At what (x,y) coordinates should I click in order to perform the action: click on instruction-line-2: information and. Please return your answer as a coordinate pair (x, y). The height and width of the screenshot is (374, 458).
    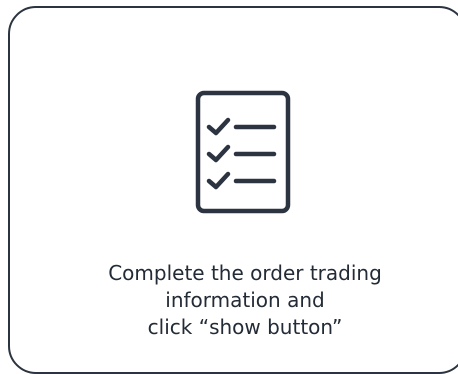
    Looking at the image, I should click on (245, 300).